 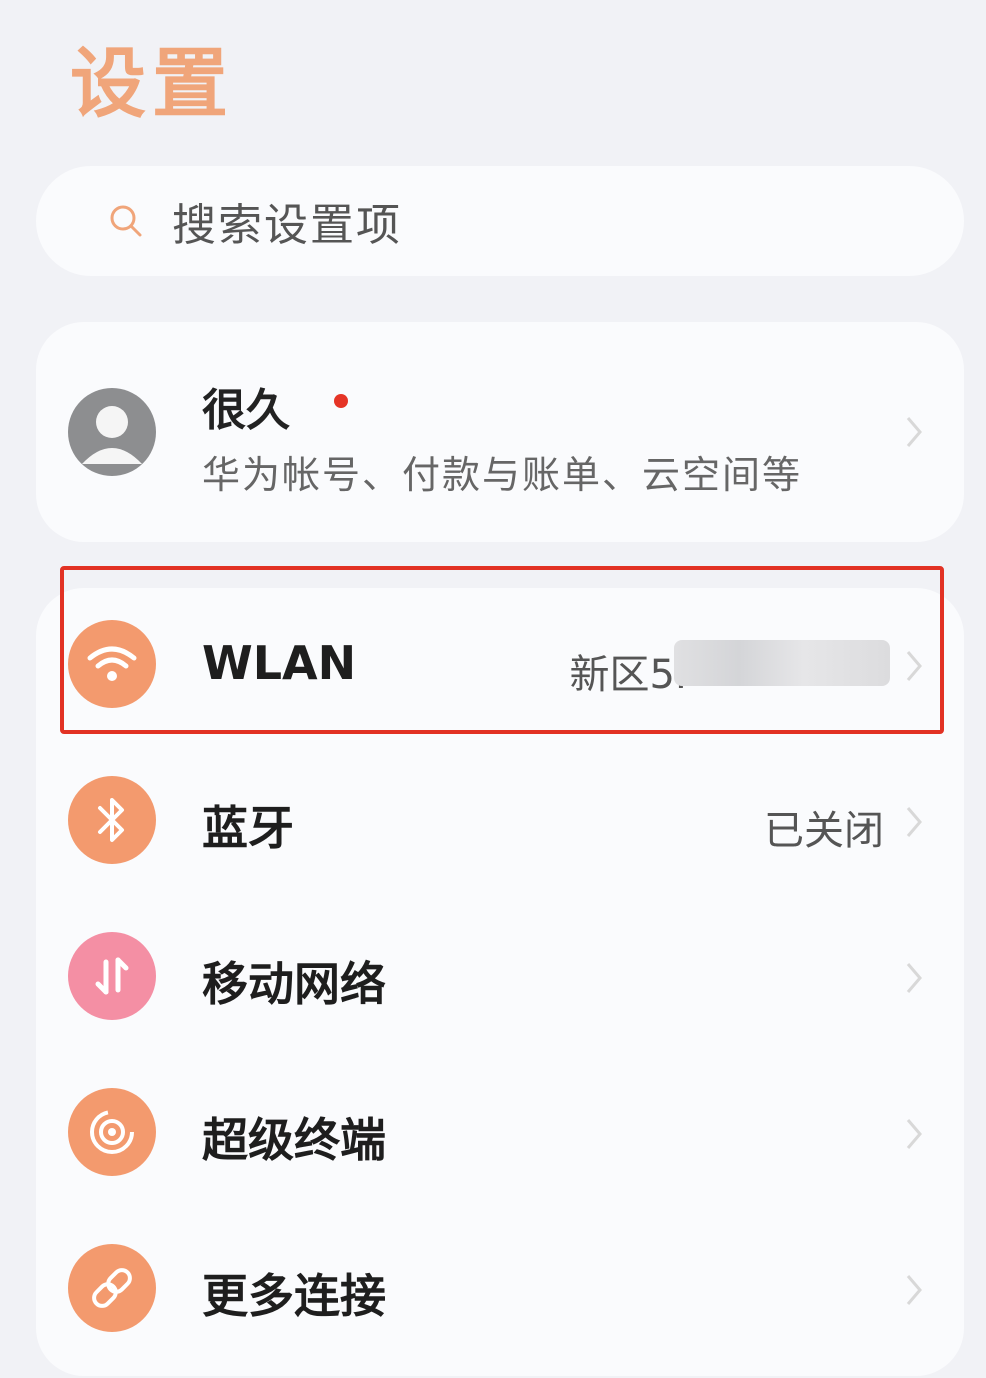 What do you see at coordinates (112, 976) in the screenshot?
I see `mobile-data-icon` at bounding box center [112, 976].